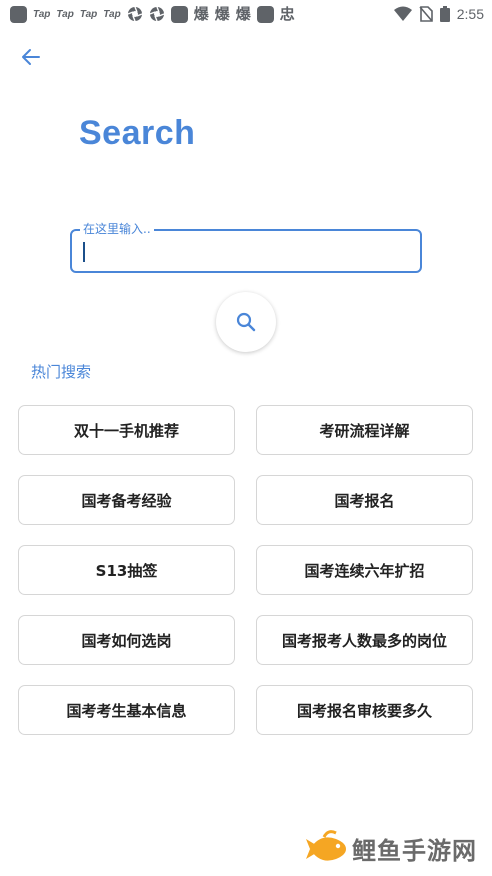 The height and width of the screenshot is (876, 492). I want to click on search-icon, so click(246, 322).